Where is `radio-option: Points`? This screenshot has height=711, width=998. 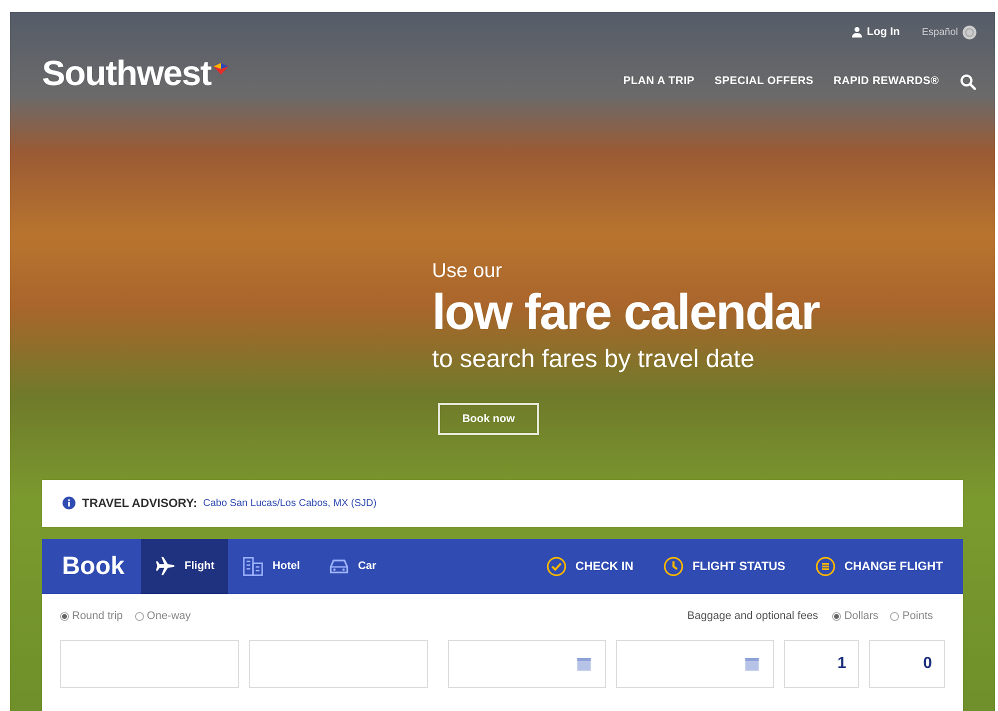
radio-option: Points is located at coordinates (911, 616).